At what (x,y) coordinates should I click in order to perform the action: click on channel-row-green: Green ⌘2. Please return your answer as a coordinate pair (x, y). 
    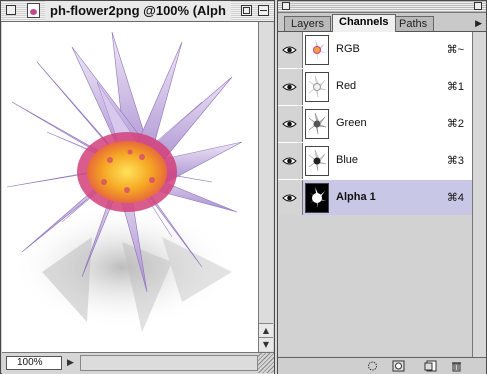
    Looking at the image, I should click on (382, 125).